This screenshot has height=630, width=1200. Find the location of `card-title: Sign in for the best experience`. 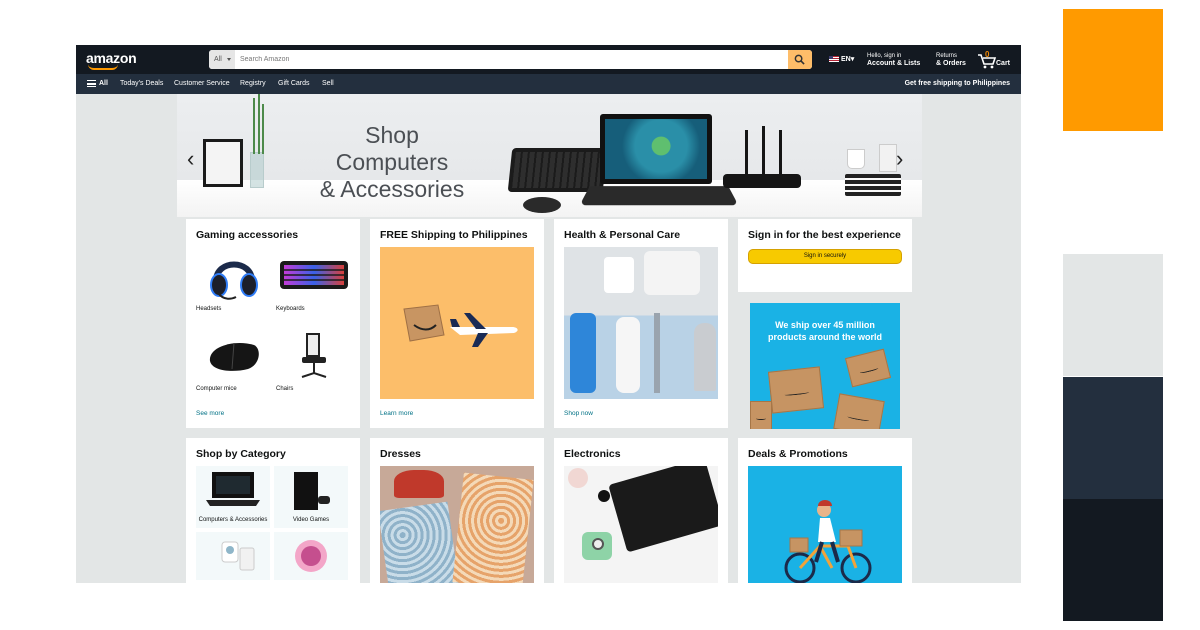

card-title: Sign in for the best experience is located at coordinates (824, 235).